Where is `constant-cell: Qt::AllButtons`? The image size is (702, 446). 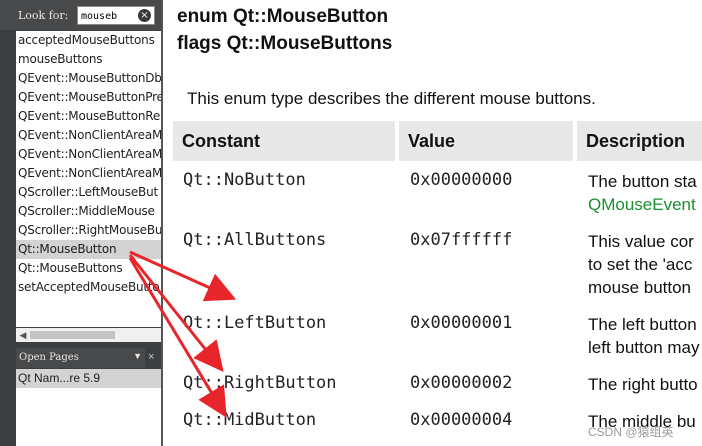 constant-cell: Qt::AllButtons is located at coordinates (255, 240).